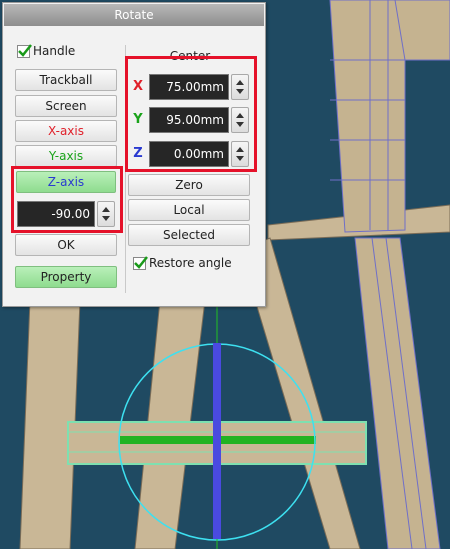 Image resolution: width=450 pixels, height=549 pixels. What do you see at coordinates (422, 30) in the screenshot?
I see `top-rail` at bounding box center [422, 30].